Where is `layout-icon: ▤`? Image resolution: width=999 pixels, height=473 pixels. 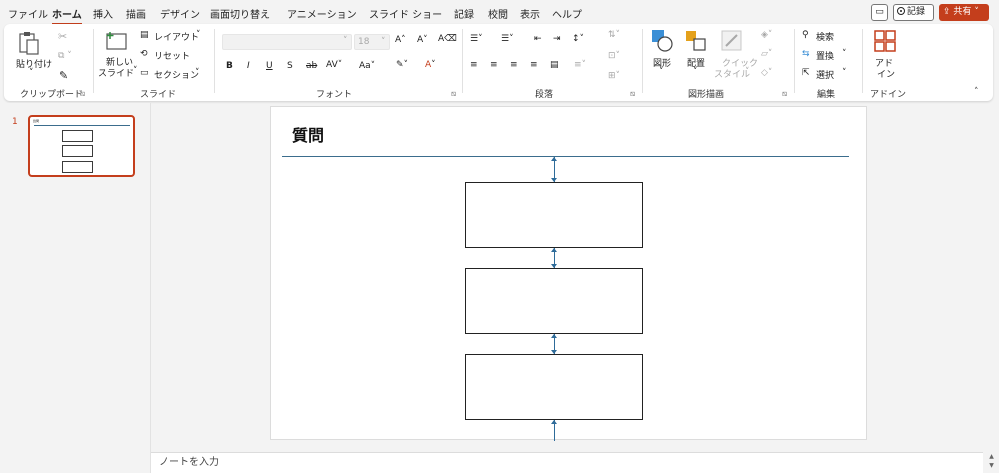
layout-icon: ▤ is located at coordinates (144, 35).